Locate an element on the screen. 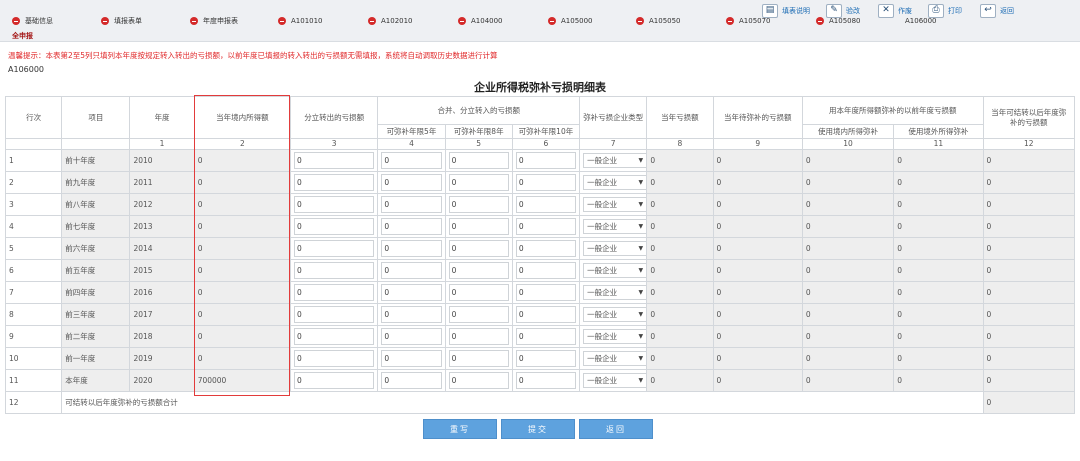 The height and width of the screenshot is (461, 1080). nav-tab-basic-info: 基础信息 is located at coordinates (32, 21).